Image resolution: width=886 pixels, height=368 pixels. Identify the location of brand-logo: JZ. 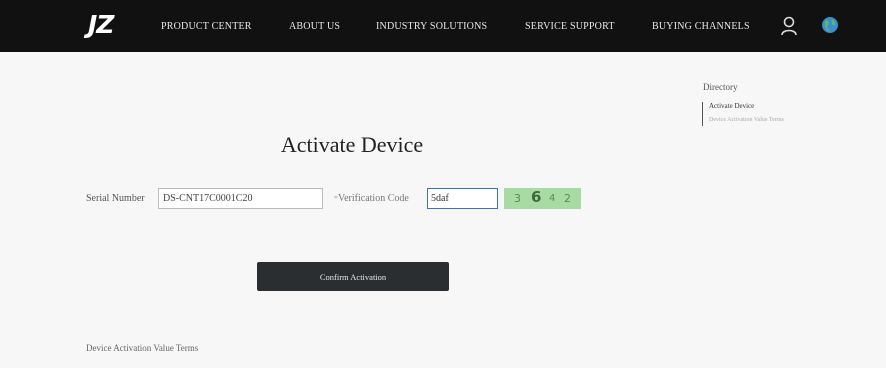
(101, 24).